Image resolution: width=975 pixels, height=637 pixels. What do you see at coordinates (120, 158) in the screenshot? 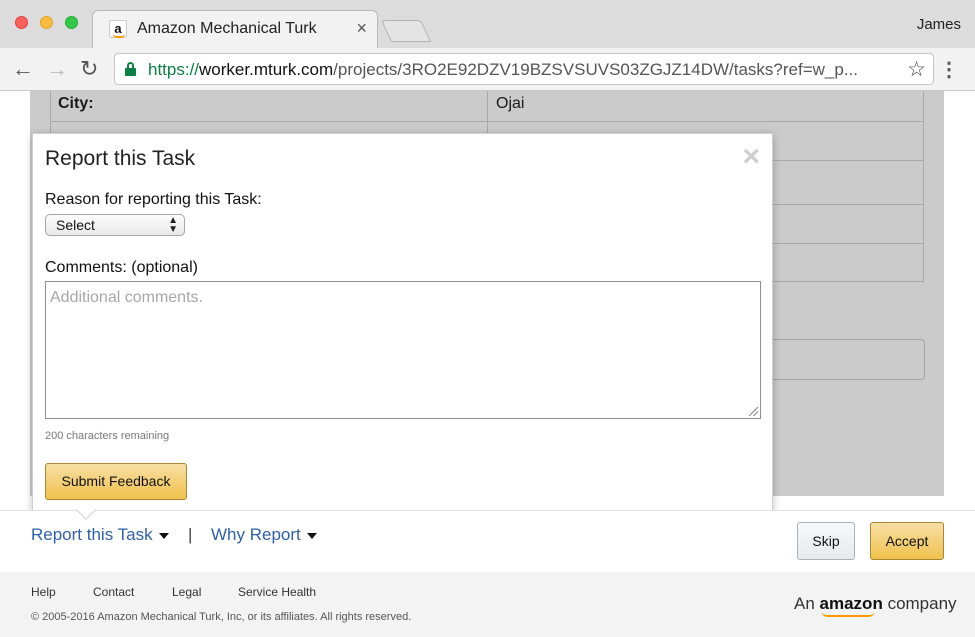
I see `dialog-title: Report this Task` at bounding box center [120, 158].